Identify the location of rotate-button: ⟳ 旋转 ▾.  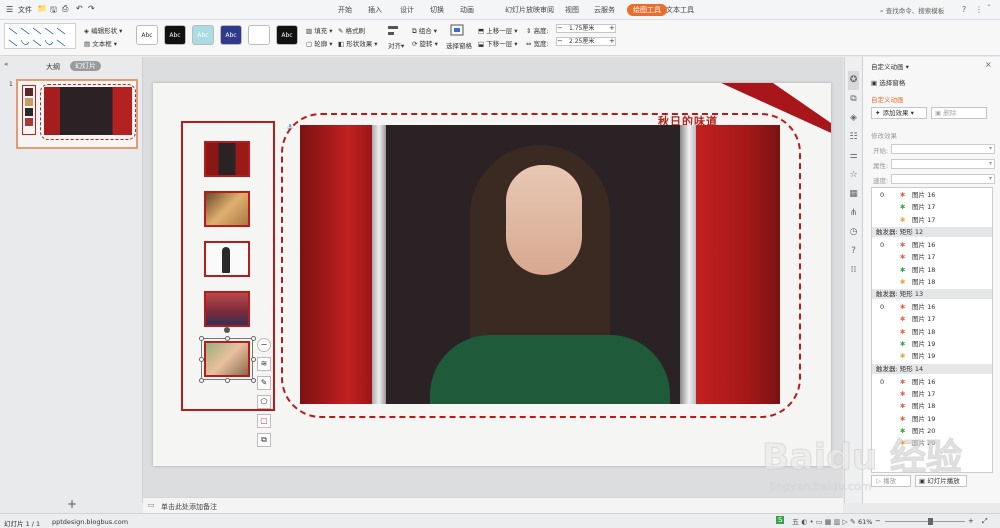
(425, 43).